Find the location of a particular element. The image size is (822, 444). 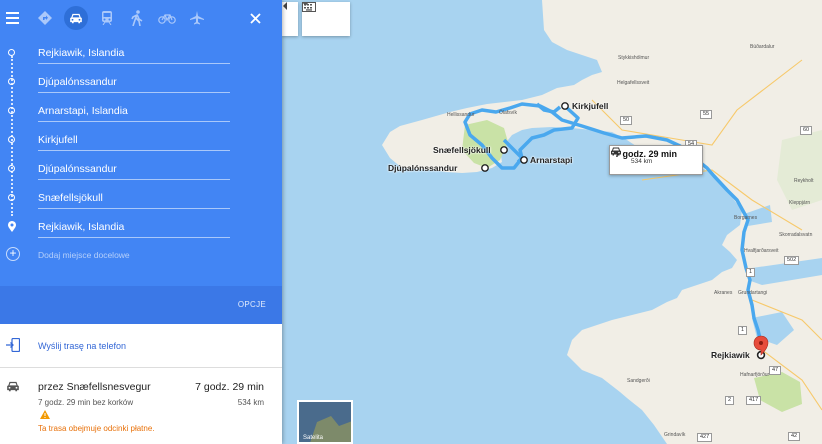

mode-cycling is located at coordinates (167, 18).